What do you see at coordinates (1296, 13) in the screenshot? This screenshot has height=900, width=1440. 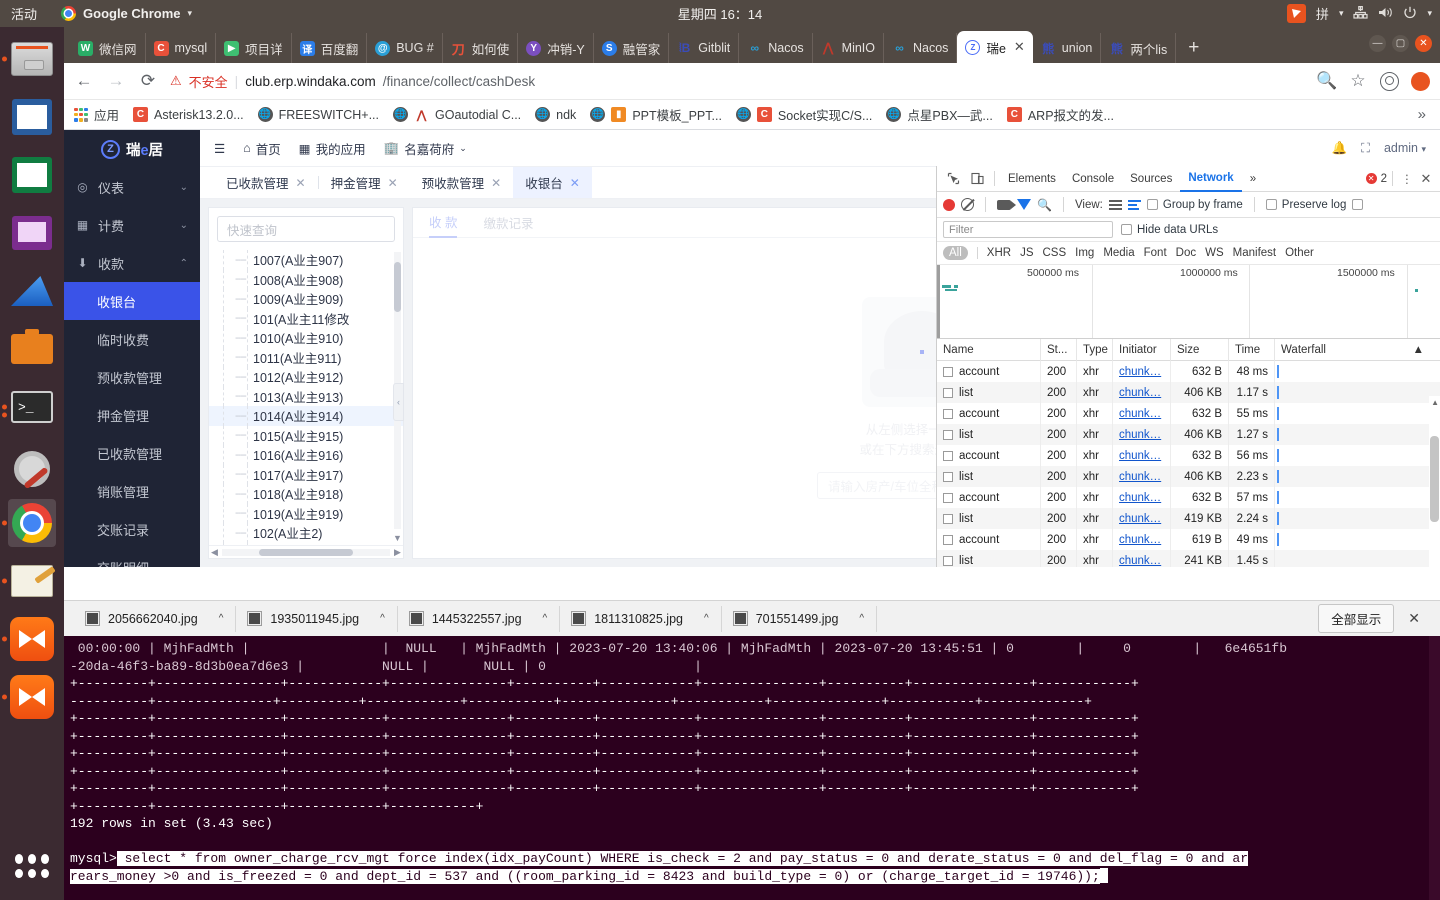 I see `ime-app-icon` at bounding box center [1296, 13].